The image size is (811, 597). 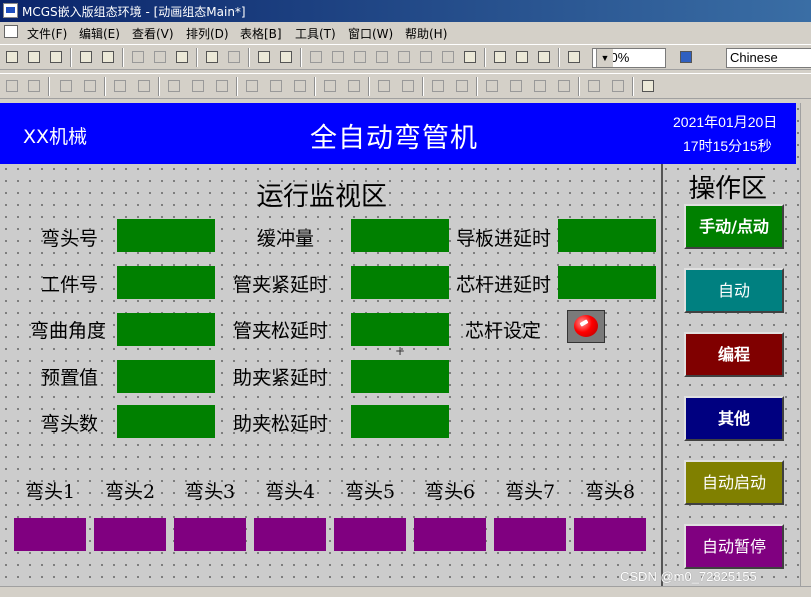 What do you see at coordinates (330, 86) in the screenshot?
I see `rotate-left-icon` at bounding box center [330, 86].